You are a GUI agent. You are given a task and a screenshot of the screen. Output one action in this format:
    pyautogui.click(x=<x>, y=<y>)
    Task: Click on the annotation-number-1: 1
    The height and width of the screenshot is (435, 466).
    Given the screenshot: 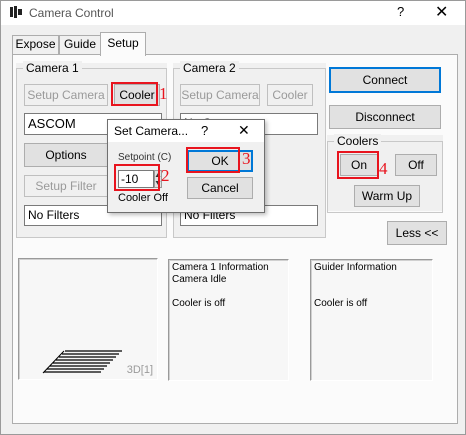 What is the action you would take?
    pyautogui.click(x=163, y=93)
    